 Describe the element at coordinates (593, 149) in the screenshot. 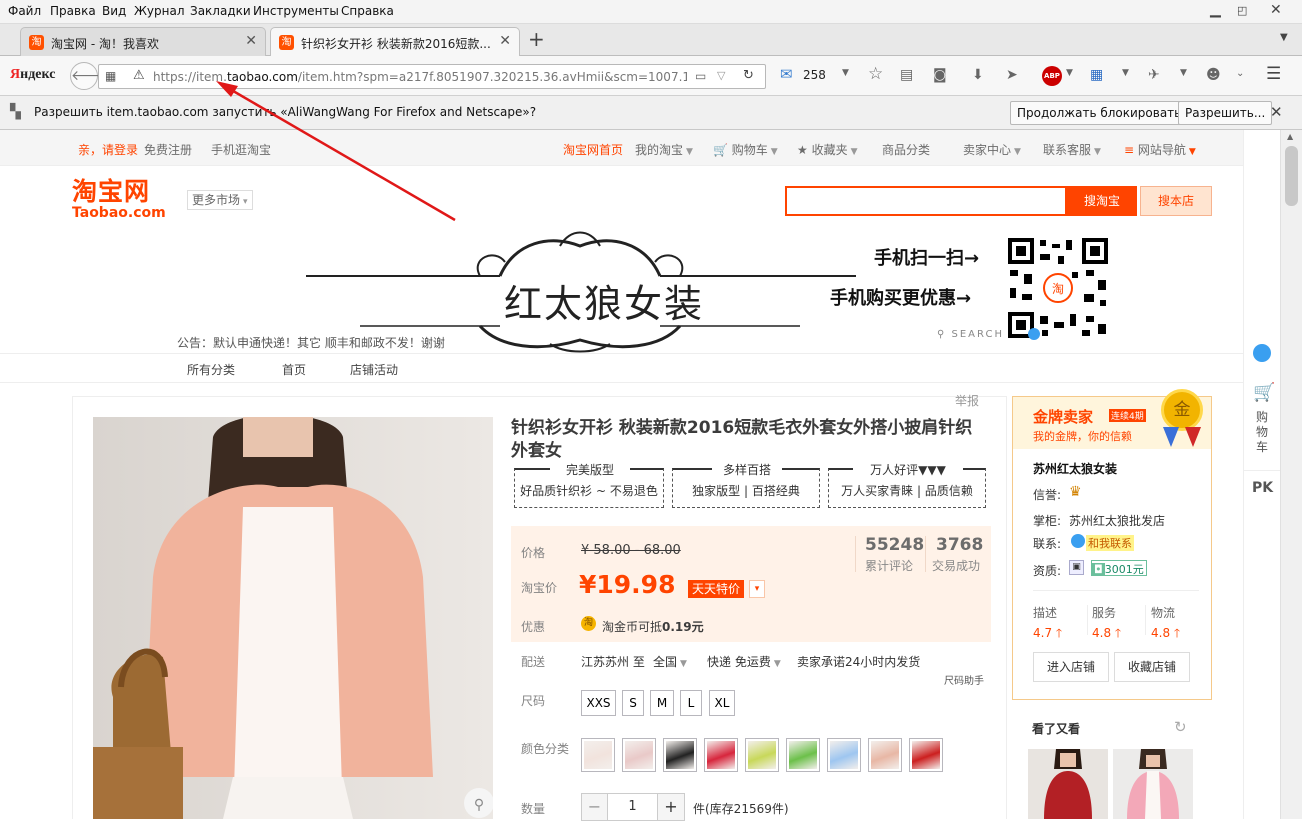

I see `taobao-home-link: 淘宝网首页` at that location.